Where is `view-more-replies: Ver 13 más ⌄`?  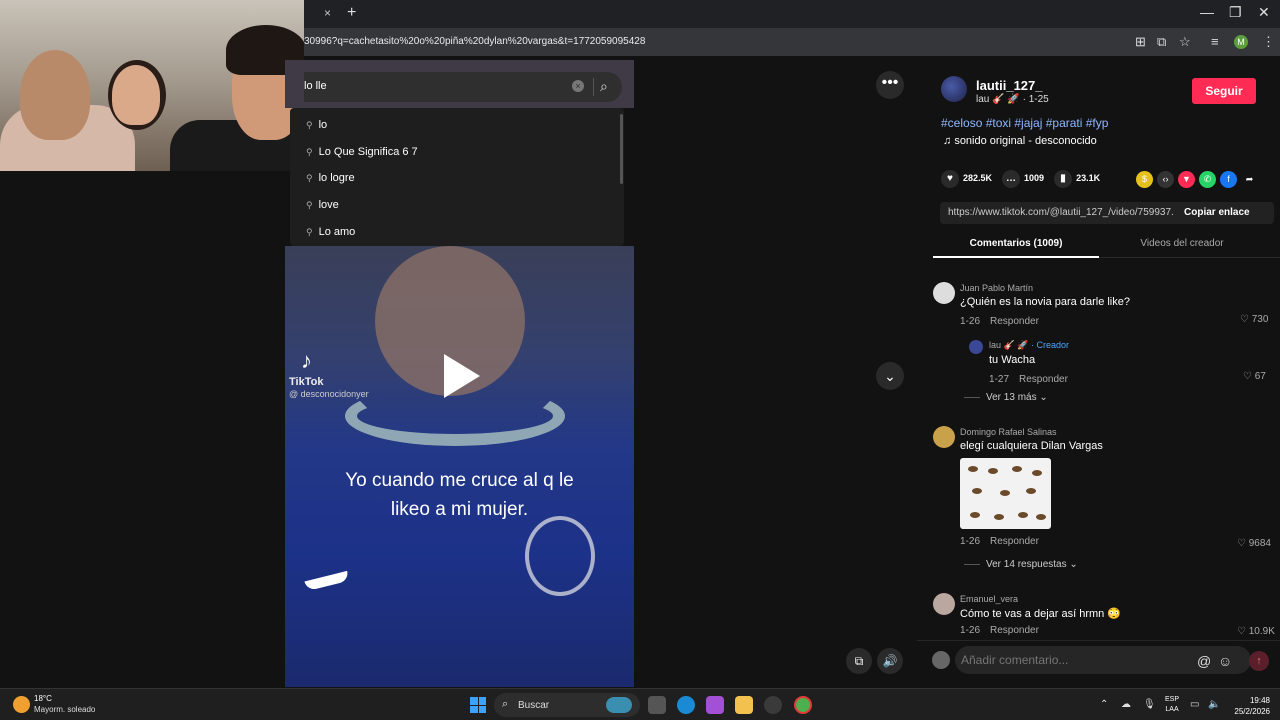 view-more-replies: Ver 13 más ⌄ is located at coordinates (1006, 397).